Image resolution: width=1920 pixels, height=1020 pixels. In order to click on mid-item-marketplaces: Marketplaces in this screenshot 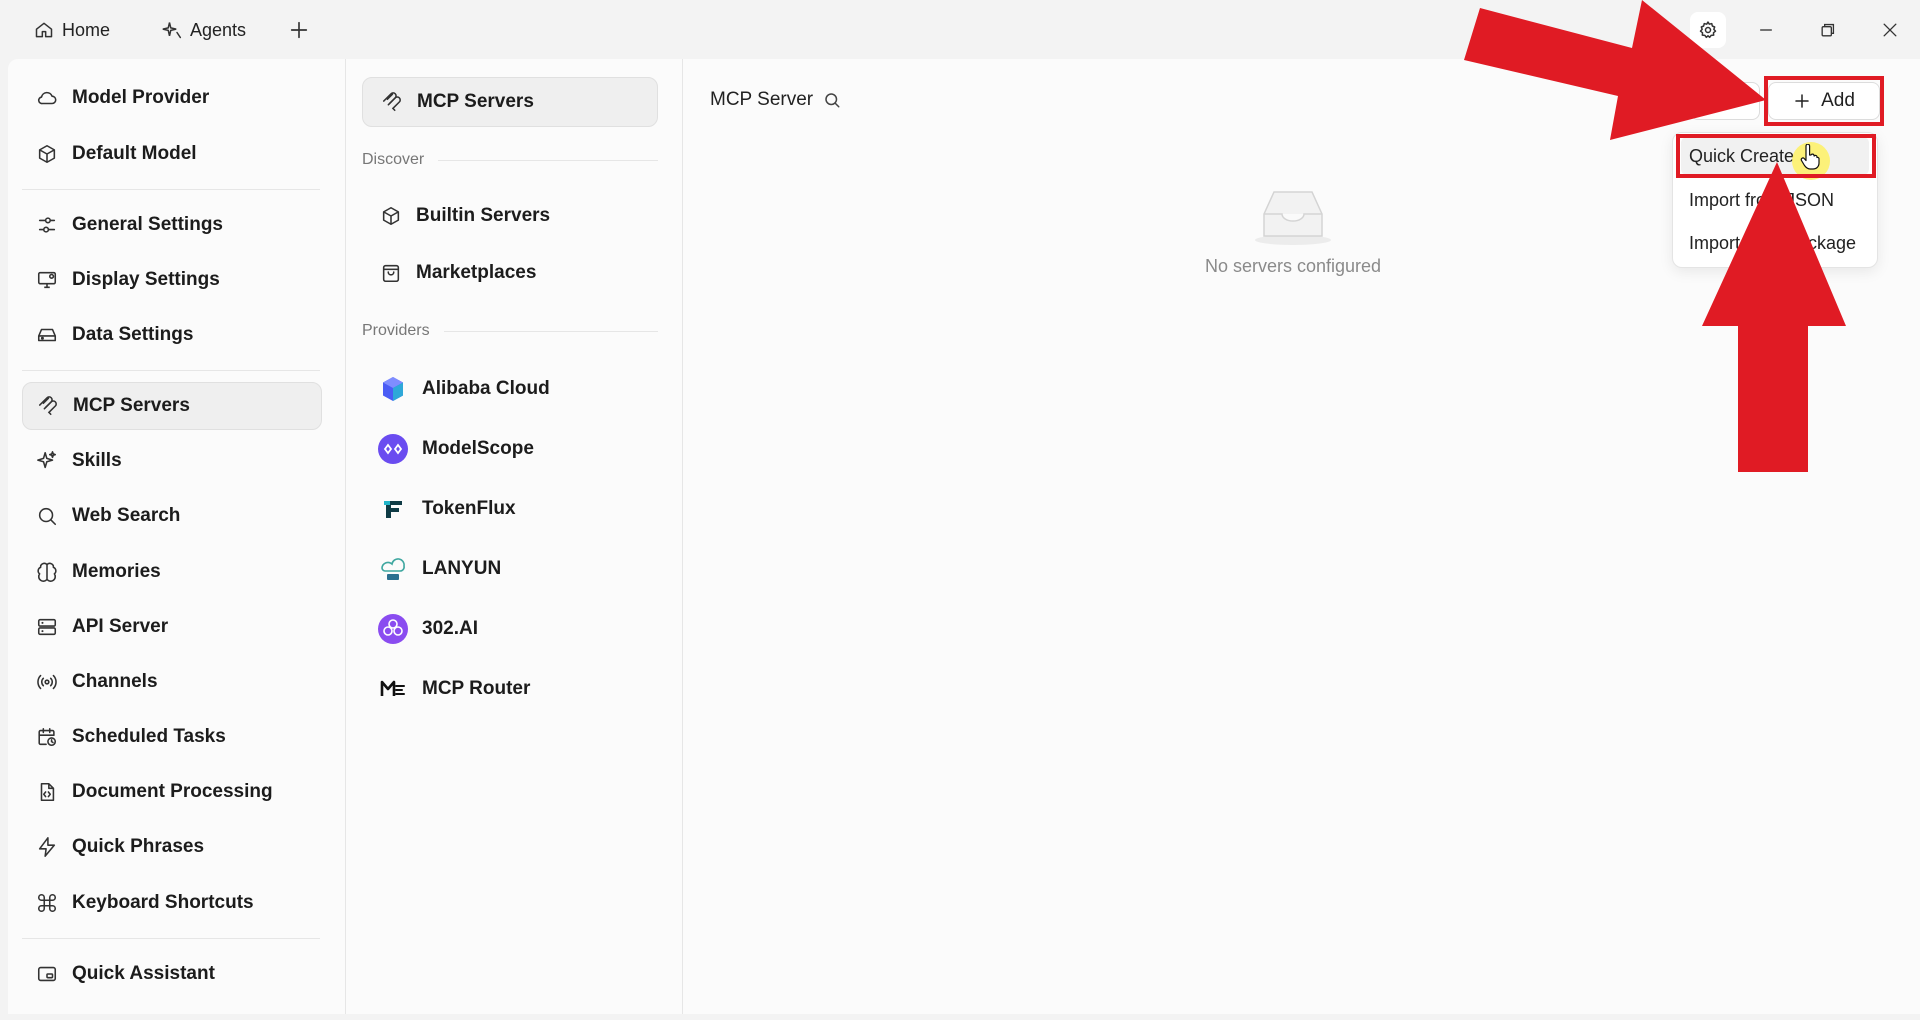, I will do `click(510, 273)`.